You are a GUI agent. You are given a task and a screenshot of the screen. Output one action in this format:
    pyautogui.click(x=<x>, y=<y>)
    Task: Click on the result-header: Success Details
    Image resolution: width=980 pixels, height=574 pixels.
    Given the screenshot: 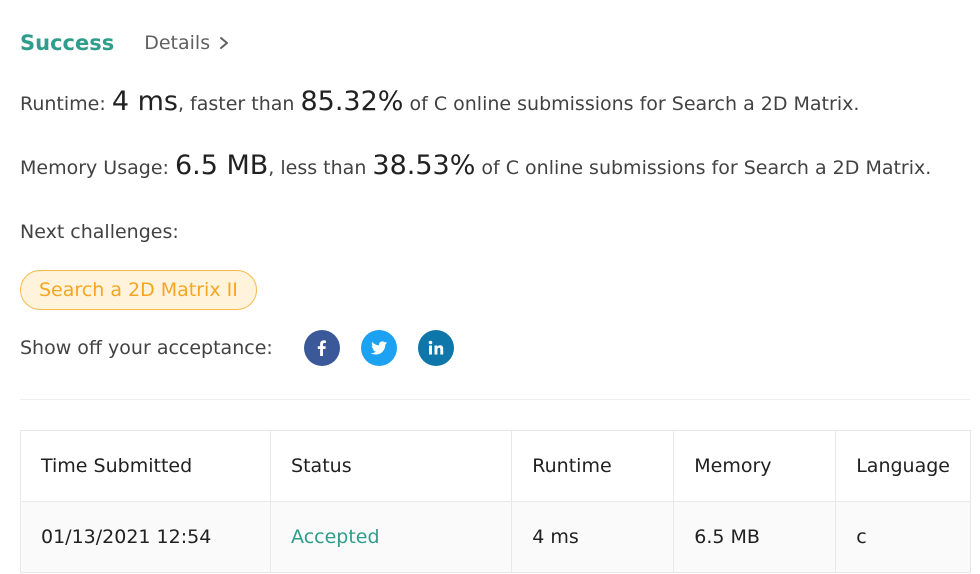 What is the action you would take?
    pyautogui.click(x=125, y=43)
    